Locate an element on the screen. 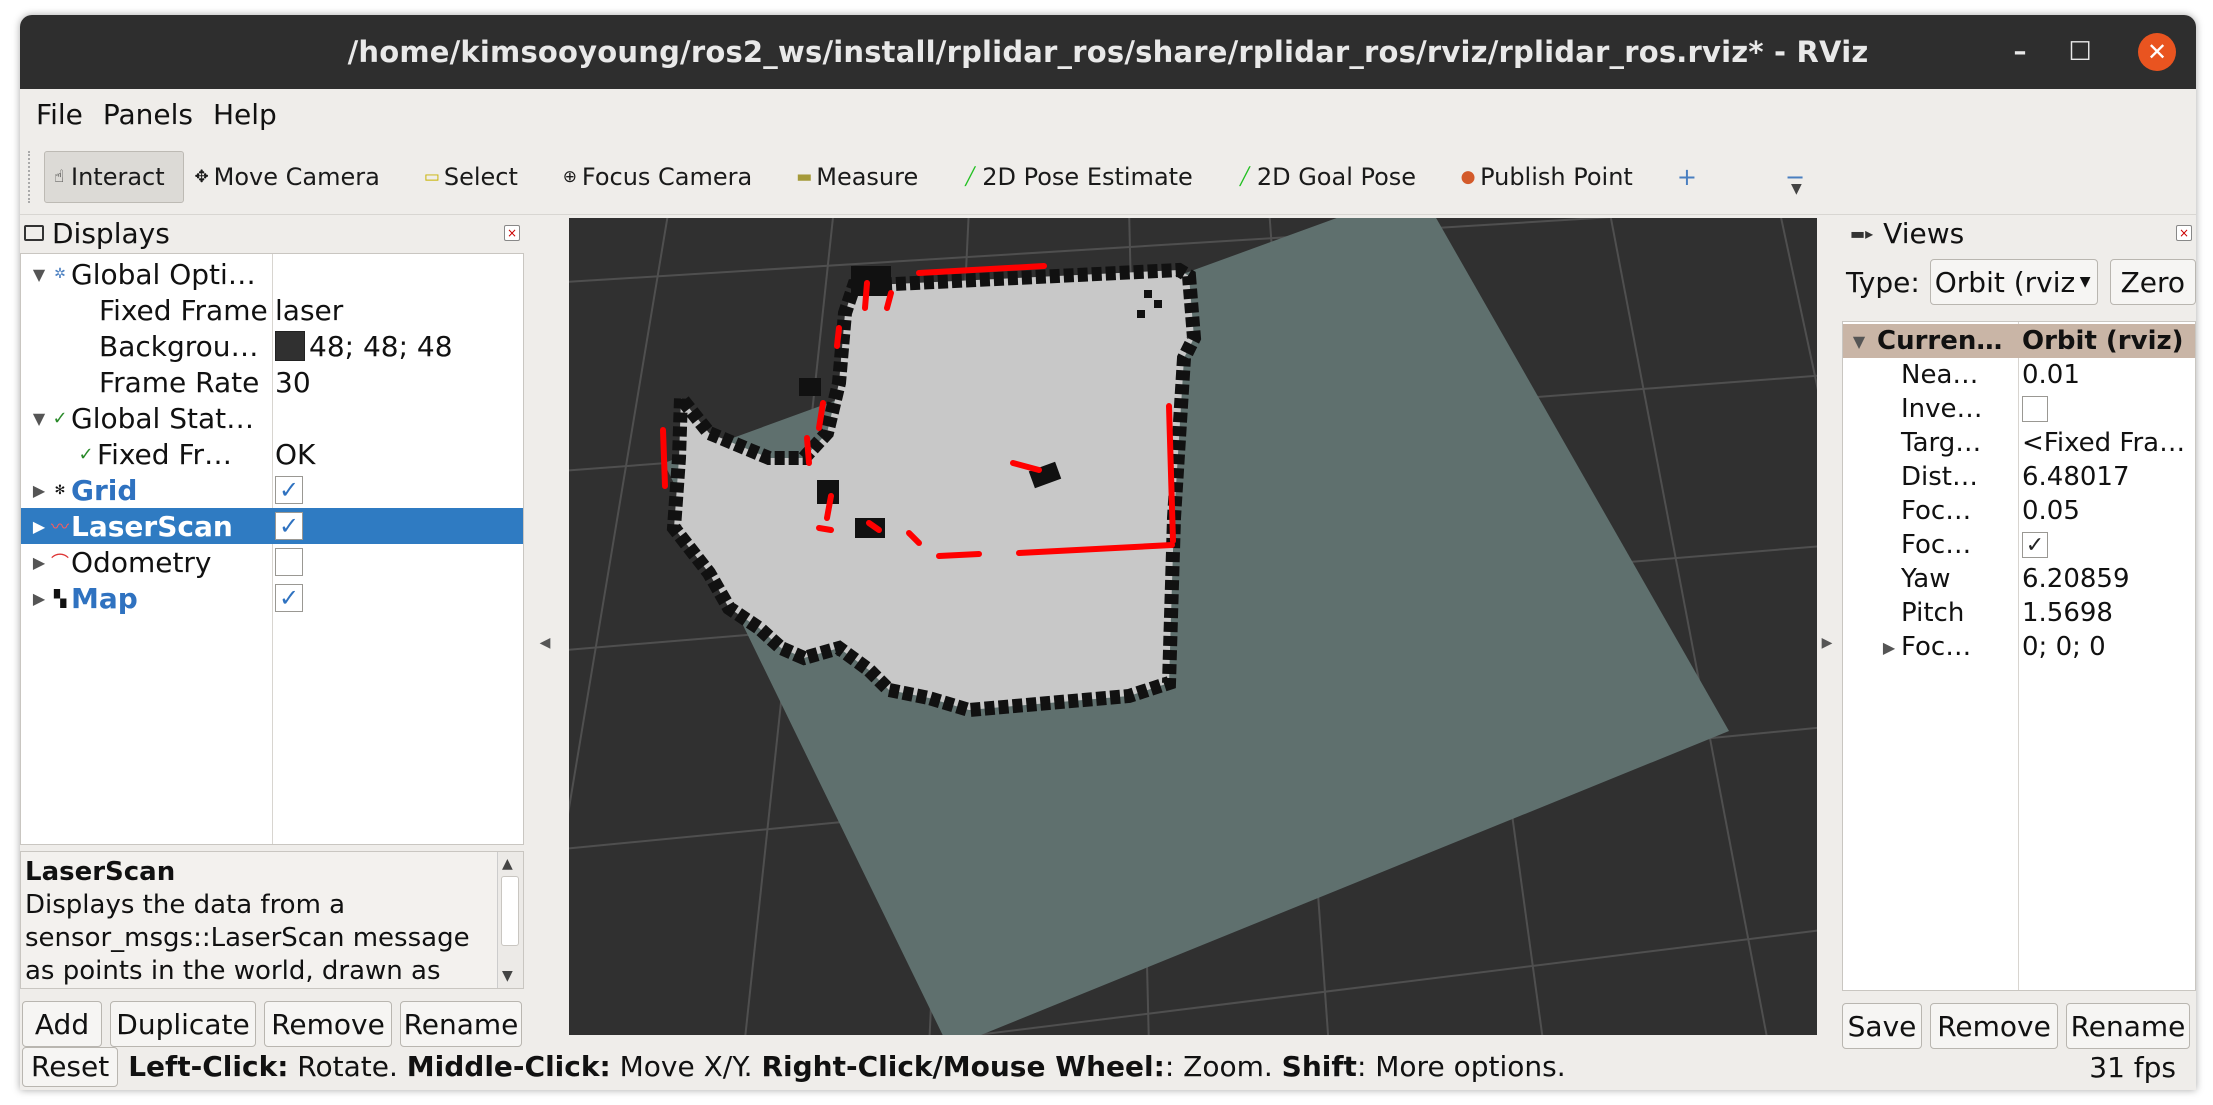  remove-tool-button: − ▼ is located at coordinates (1795, 177).